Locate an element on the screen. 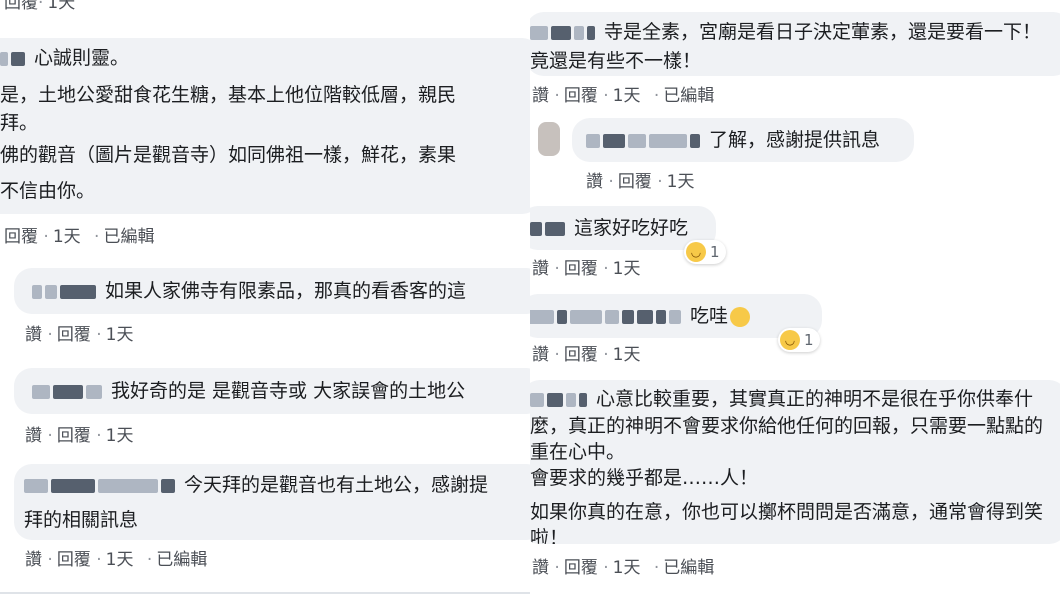 Image resolution: width=1060 pixels, height=596 pixels. comment-line: 麼，真正的神明不會要求你給他任何的回報，只需要一點點的 is located at coordinates (787, 425).